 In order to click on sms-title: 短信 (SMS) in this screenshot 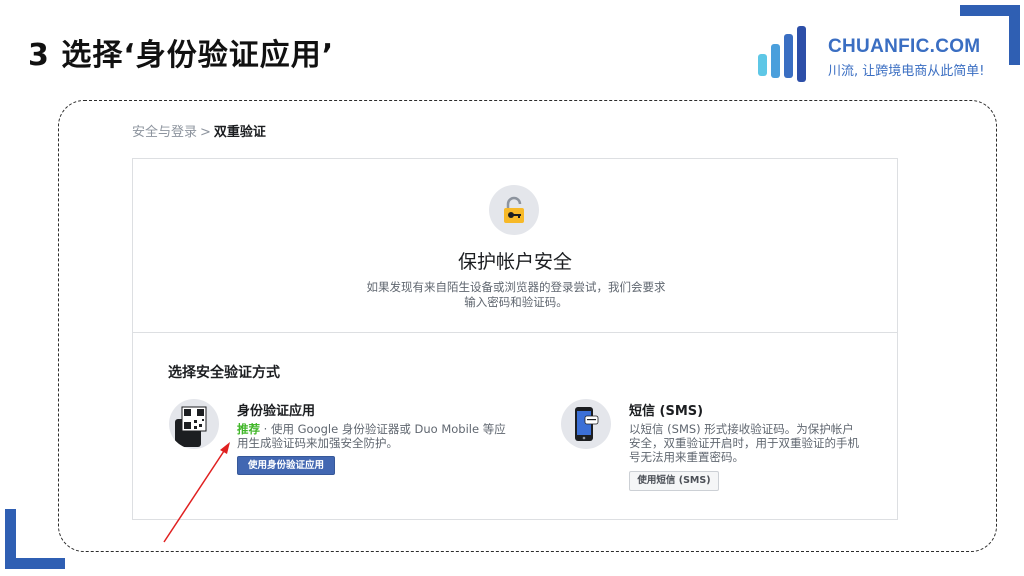, I will do `click(666, 411)`.